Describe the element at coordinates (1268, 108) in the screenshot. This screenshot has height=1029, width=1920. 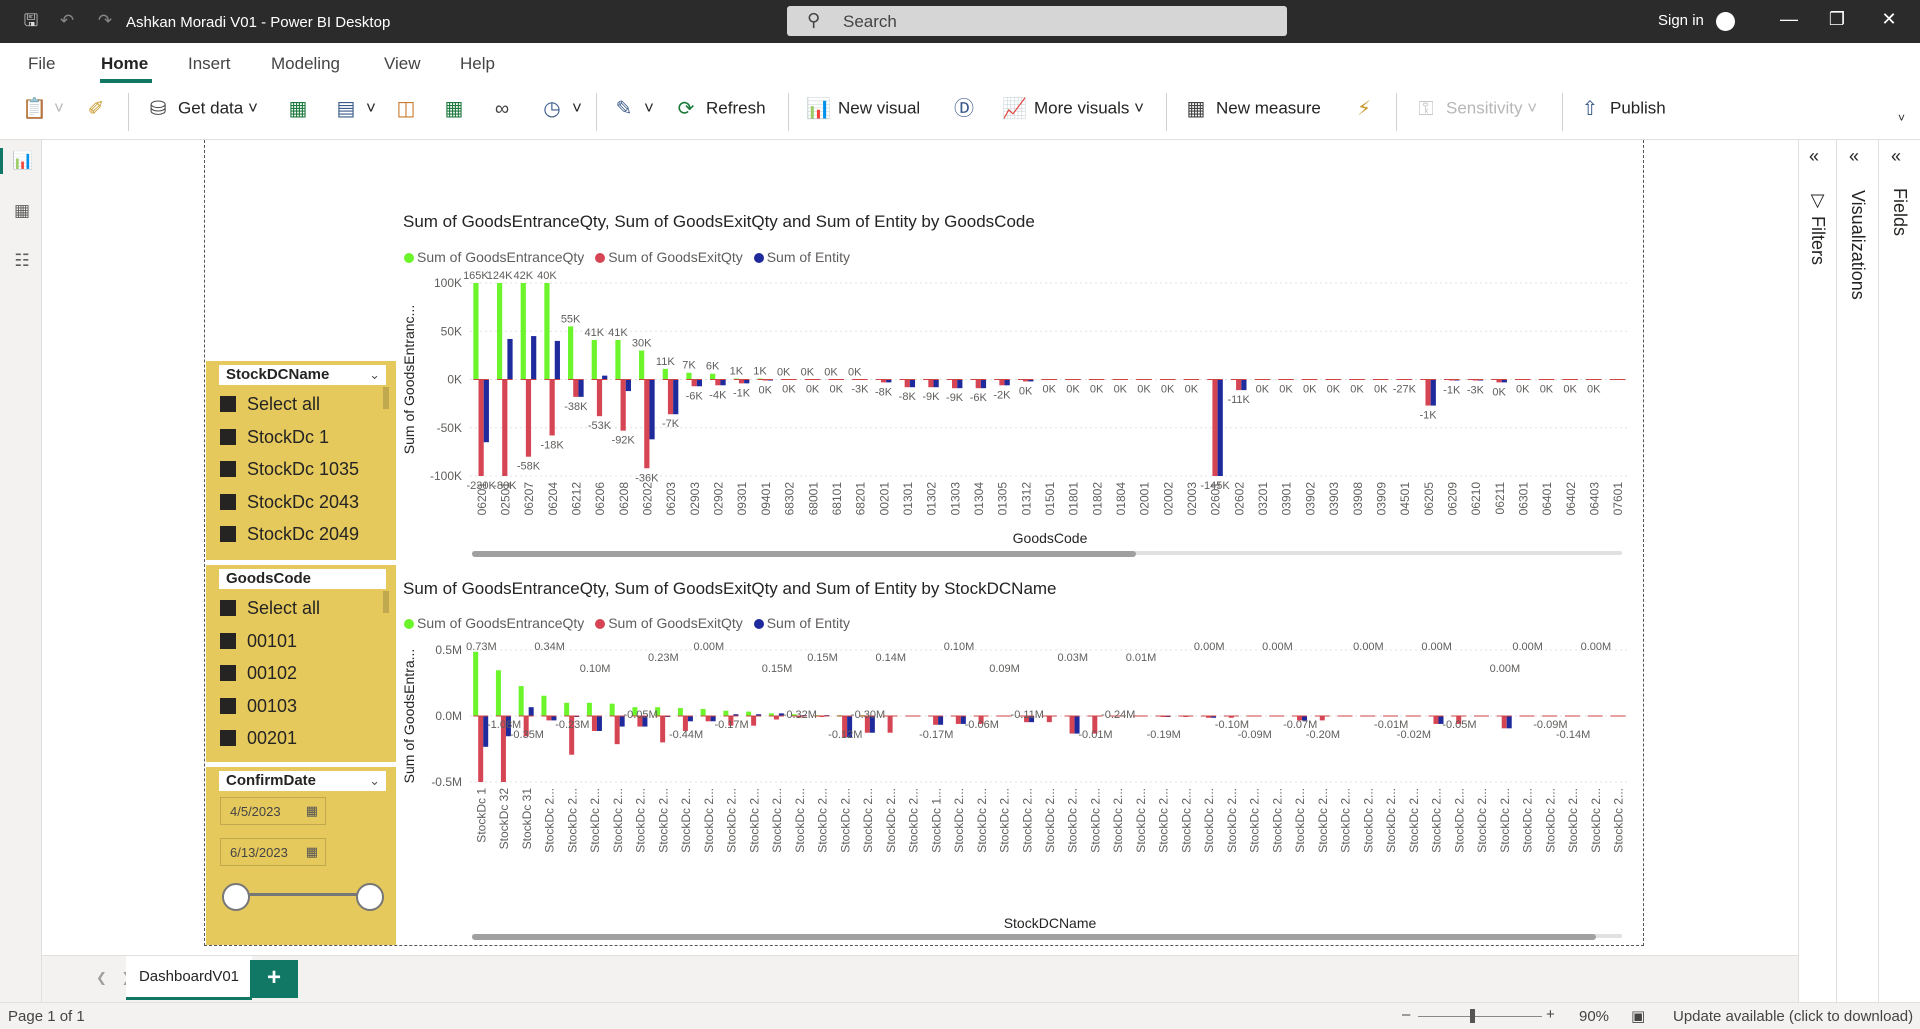
I see `new-measure-label: New measure` at that location.